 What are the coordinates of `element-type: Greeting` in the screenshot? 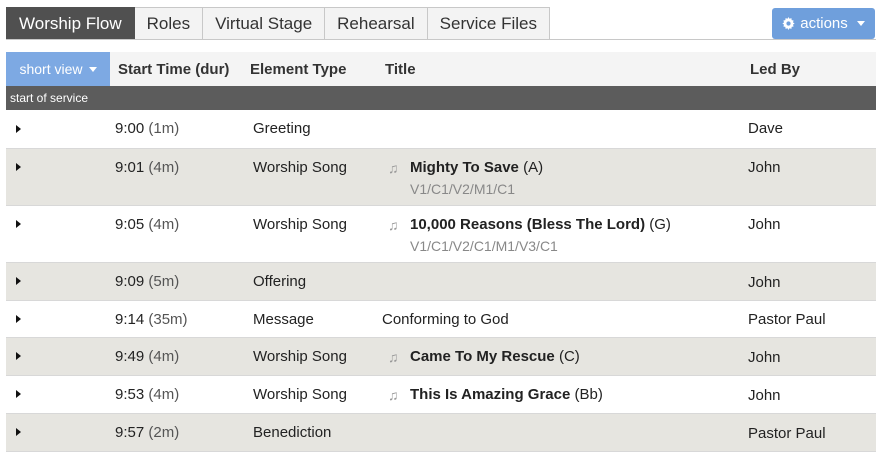 It's located at (282, 128).